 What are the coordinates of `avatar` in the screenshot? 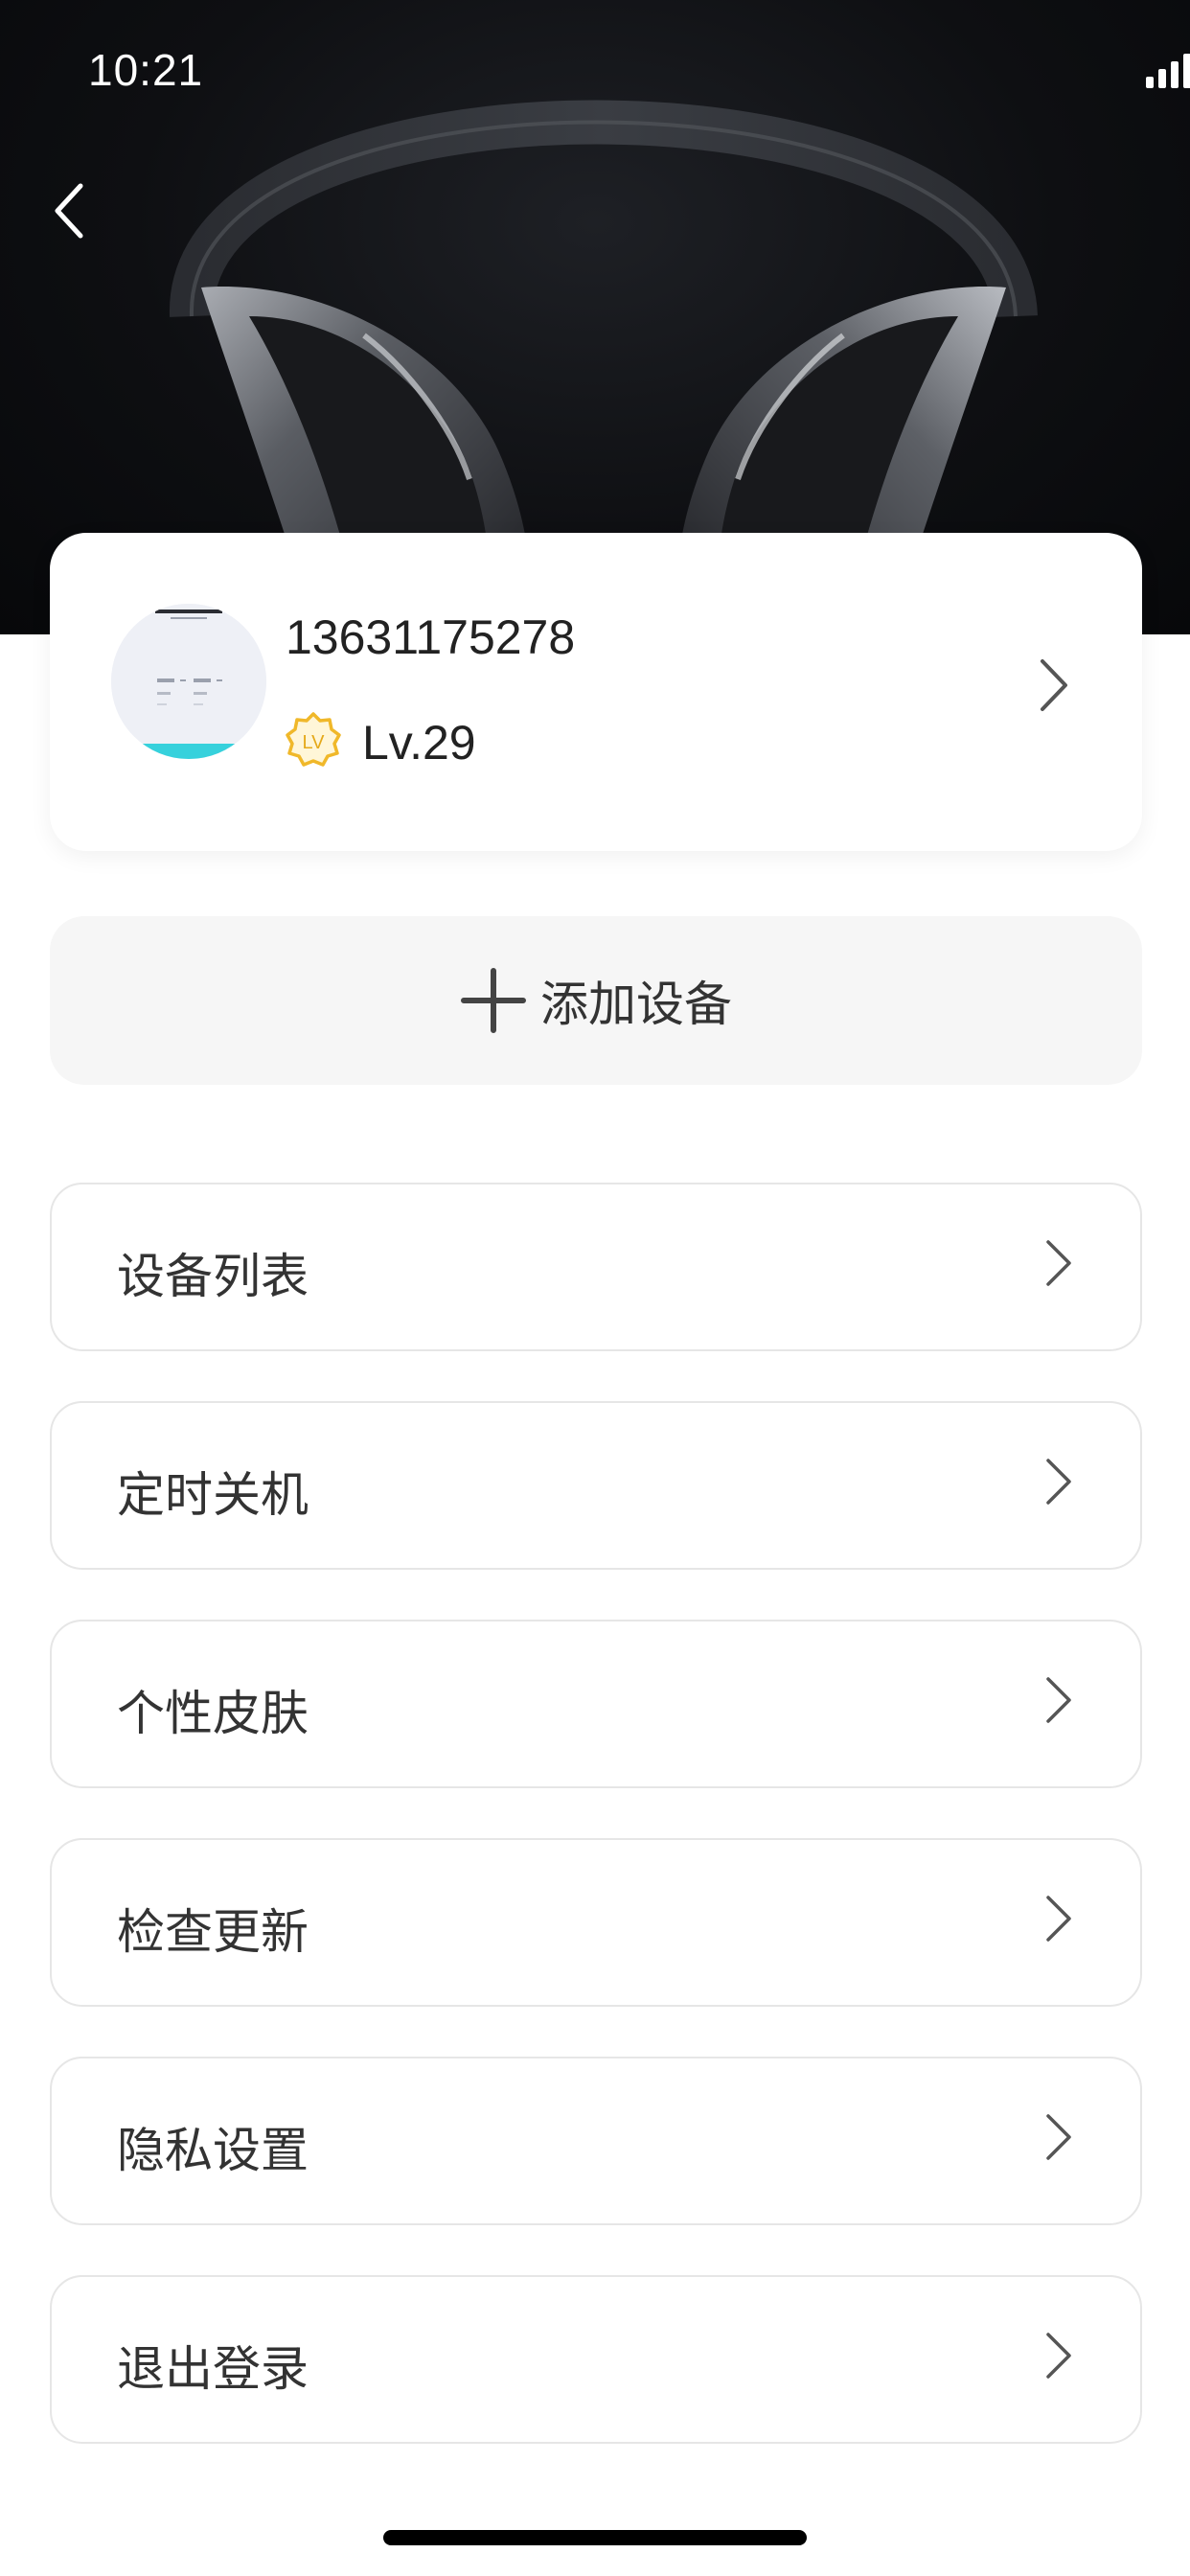 It's located at (189, 681).